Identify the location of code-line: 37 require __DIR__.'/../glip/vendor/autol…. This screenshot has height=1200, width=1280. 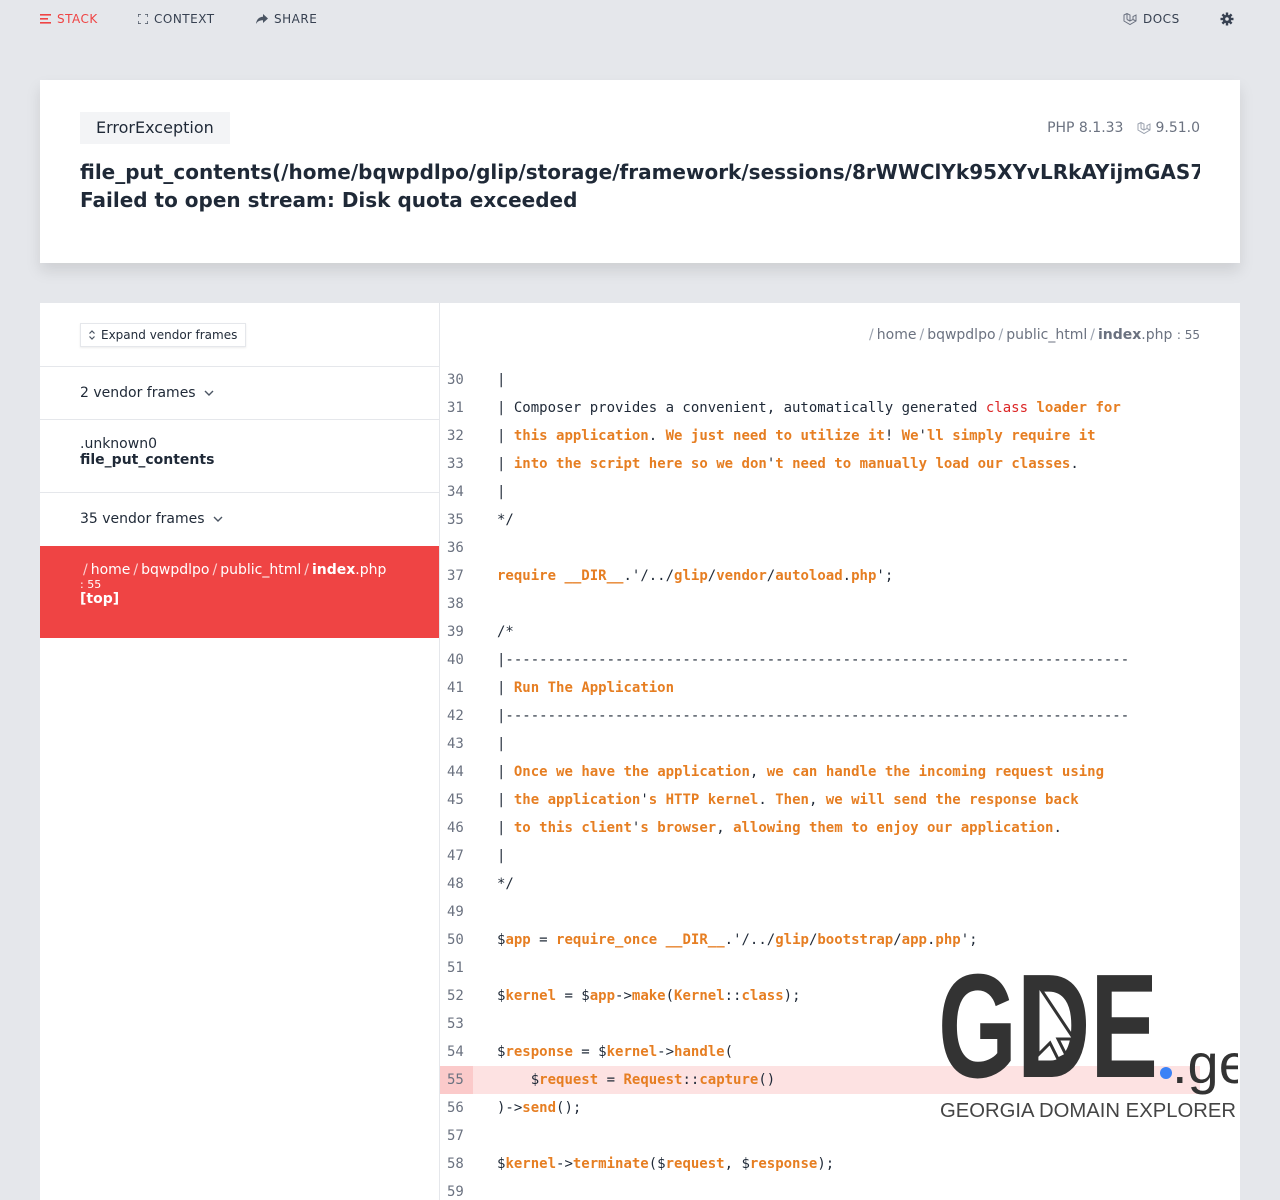
(840, 576).